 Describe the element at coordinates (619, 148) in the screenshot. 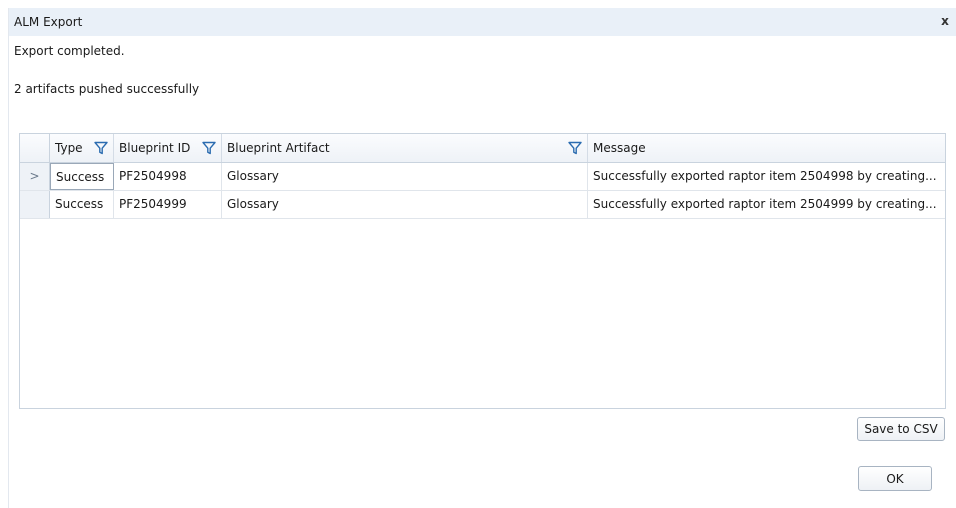

I see `column-header-label: Message` at that location.